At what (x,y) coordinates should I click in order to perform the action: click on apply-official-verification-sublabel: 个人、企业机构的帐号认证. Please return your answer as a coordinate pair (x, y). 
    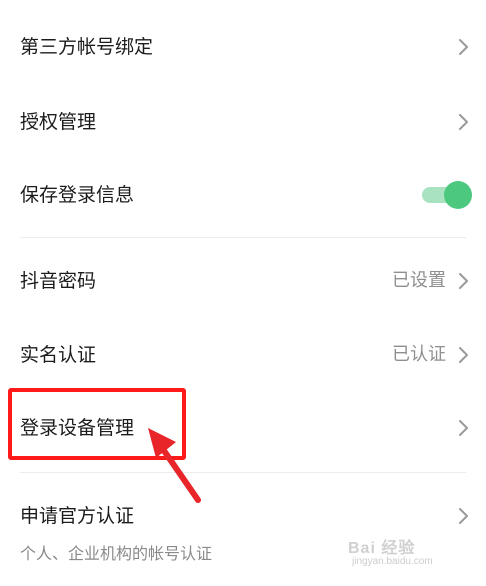
    Looking at the image, I should click on (116, 553).